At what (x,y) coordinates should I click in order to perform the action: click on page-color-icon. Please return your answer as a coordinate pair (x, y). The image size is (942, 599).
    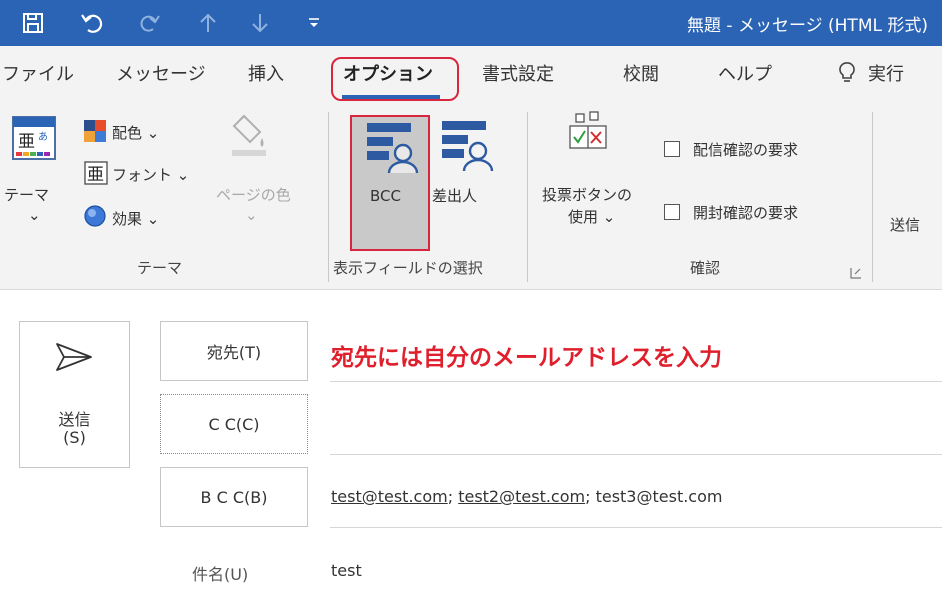
    Looking at the image, I should click on (250, 137).